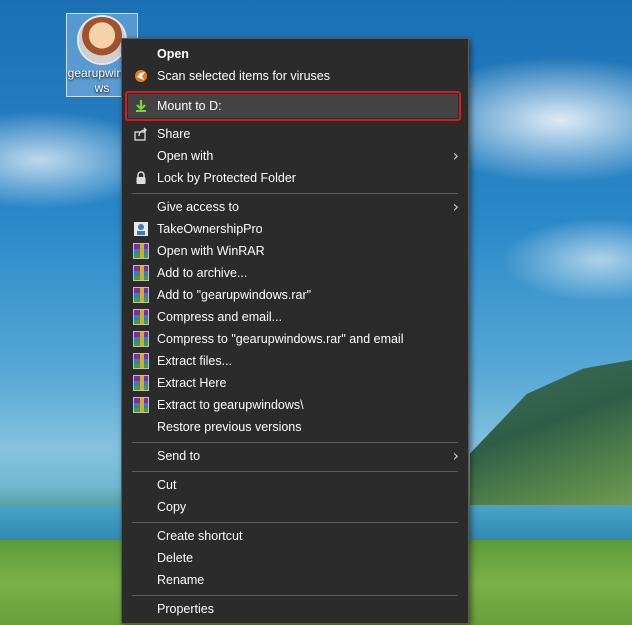 This screenshot has height=625, width=632. Describe the element at coordinates (141, 106) in the screenshot. I see `download-arrow-icon` at that location.